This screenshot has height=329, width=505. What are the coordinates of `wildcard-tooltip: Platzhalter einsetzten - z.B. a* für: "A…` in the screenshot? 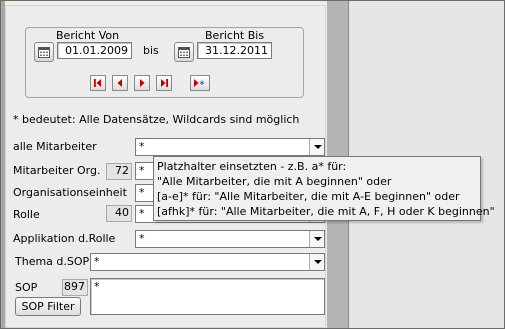 It's located at (324, 188).